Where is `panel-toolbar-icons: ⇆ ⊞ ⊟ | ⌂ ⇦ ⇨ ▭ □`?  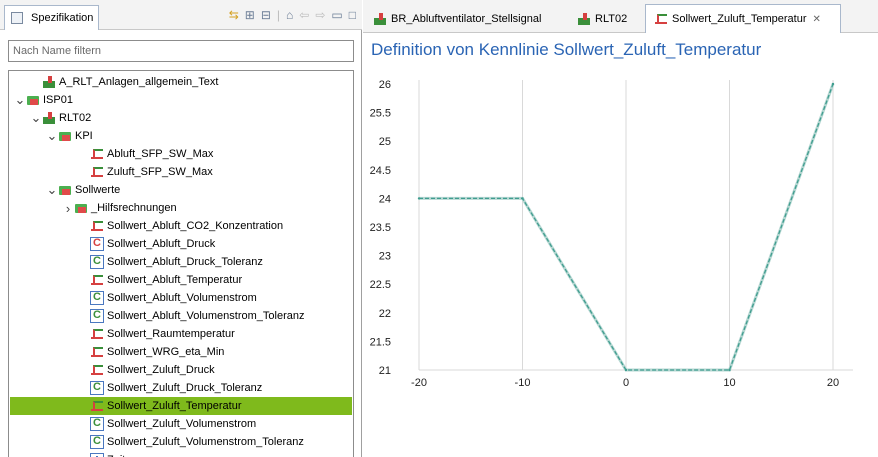 panel-toolbar-icons: ⇆ ⊞ ⊟ | ⌂ ⇦ ⇨ ▭ □ is located at coordinates (292, 15).